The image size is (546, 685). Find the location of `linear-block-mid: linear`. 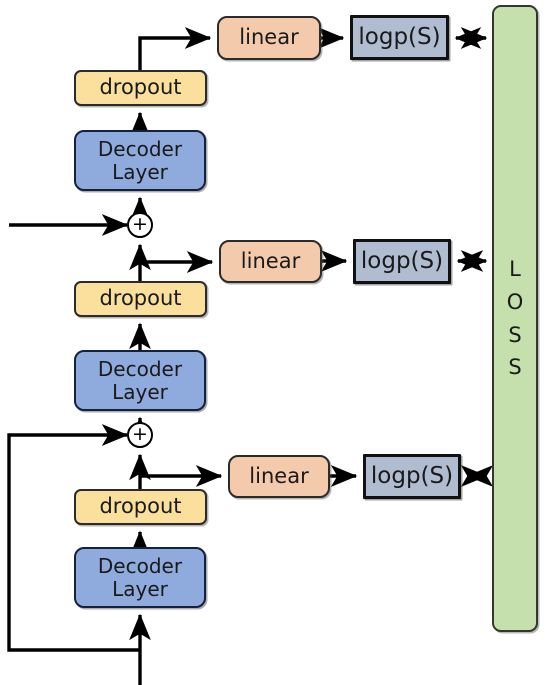

linear-block-mid: linear is located at coordinates (270, 261).